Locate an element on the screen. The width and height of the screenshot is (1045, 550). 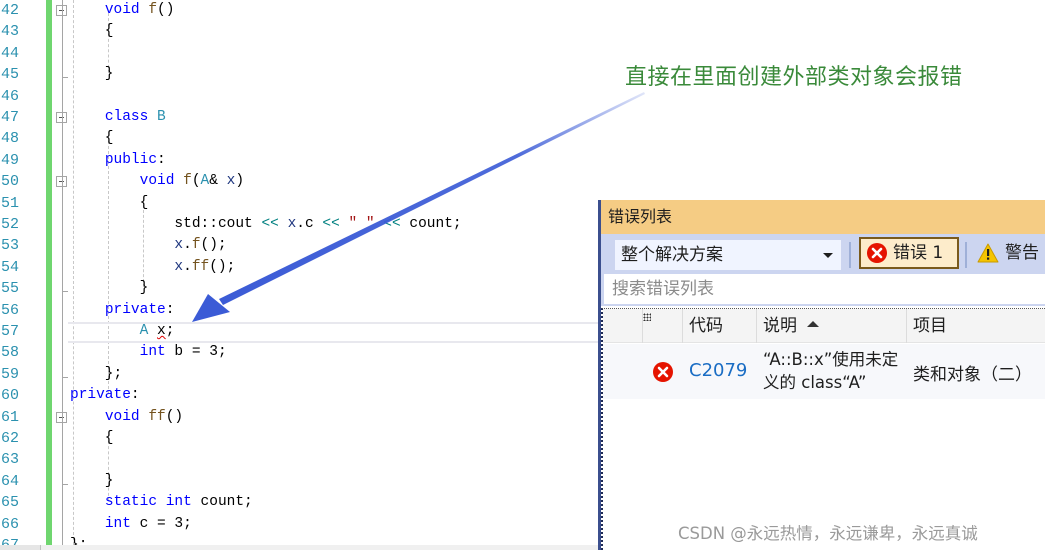
header-project: 项目 is located at coordinates (976, 326).